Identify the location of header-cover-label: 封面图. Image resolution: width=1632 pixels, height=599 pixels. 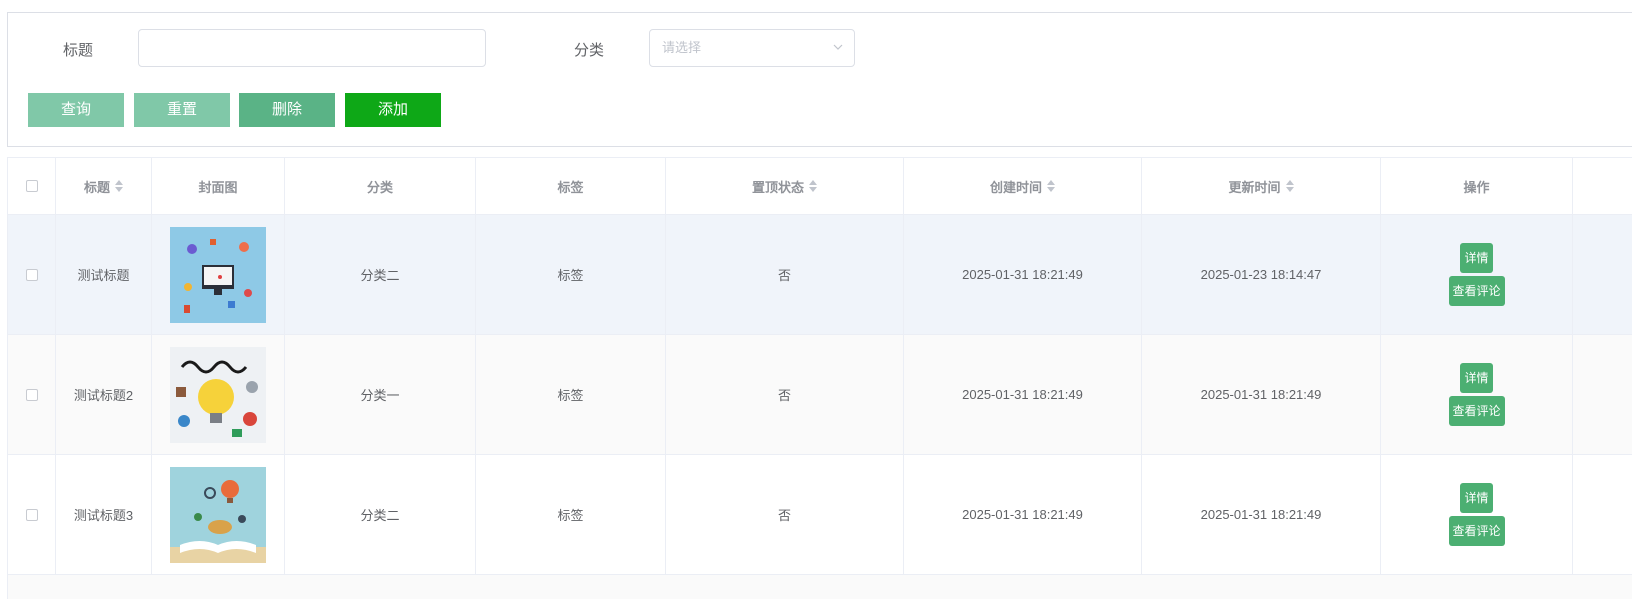
(218, 187).